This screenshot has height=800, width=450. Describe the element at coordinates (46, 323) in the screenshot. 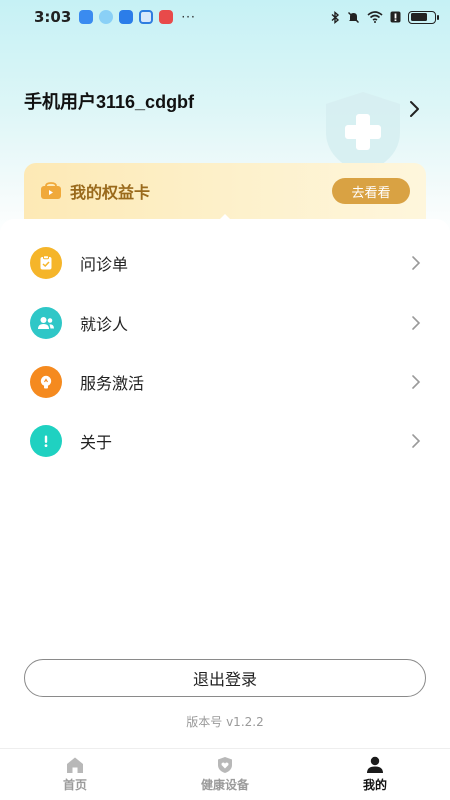

I see `patients-icon` at that location.